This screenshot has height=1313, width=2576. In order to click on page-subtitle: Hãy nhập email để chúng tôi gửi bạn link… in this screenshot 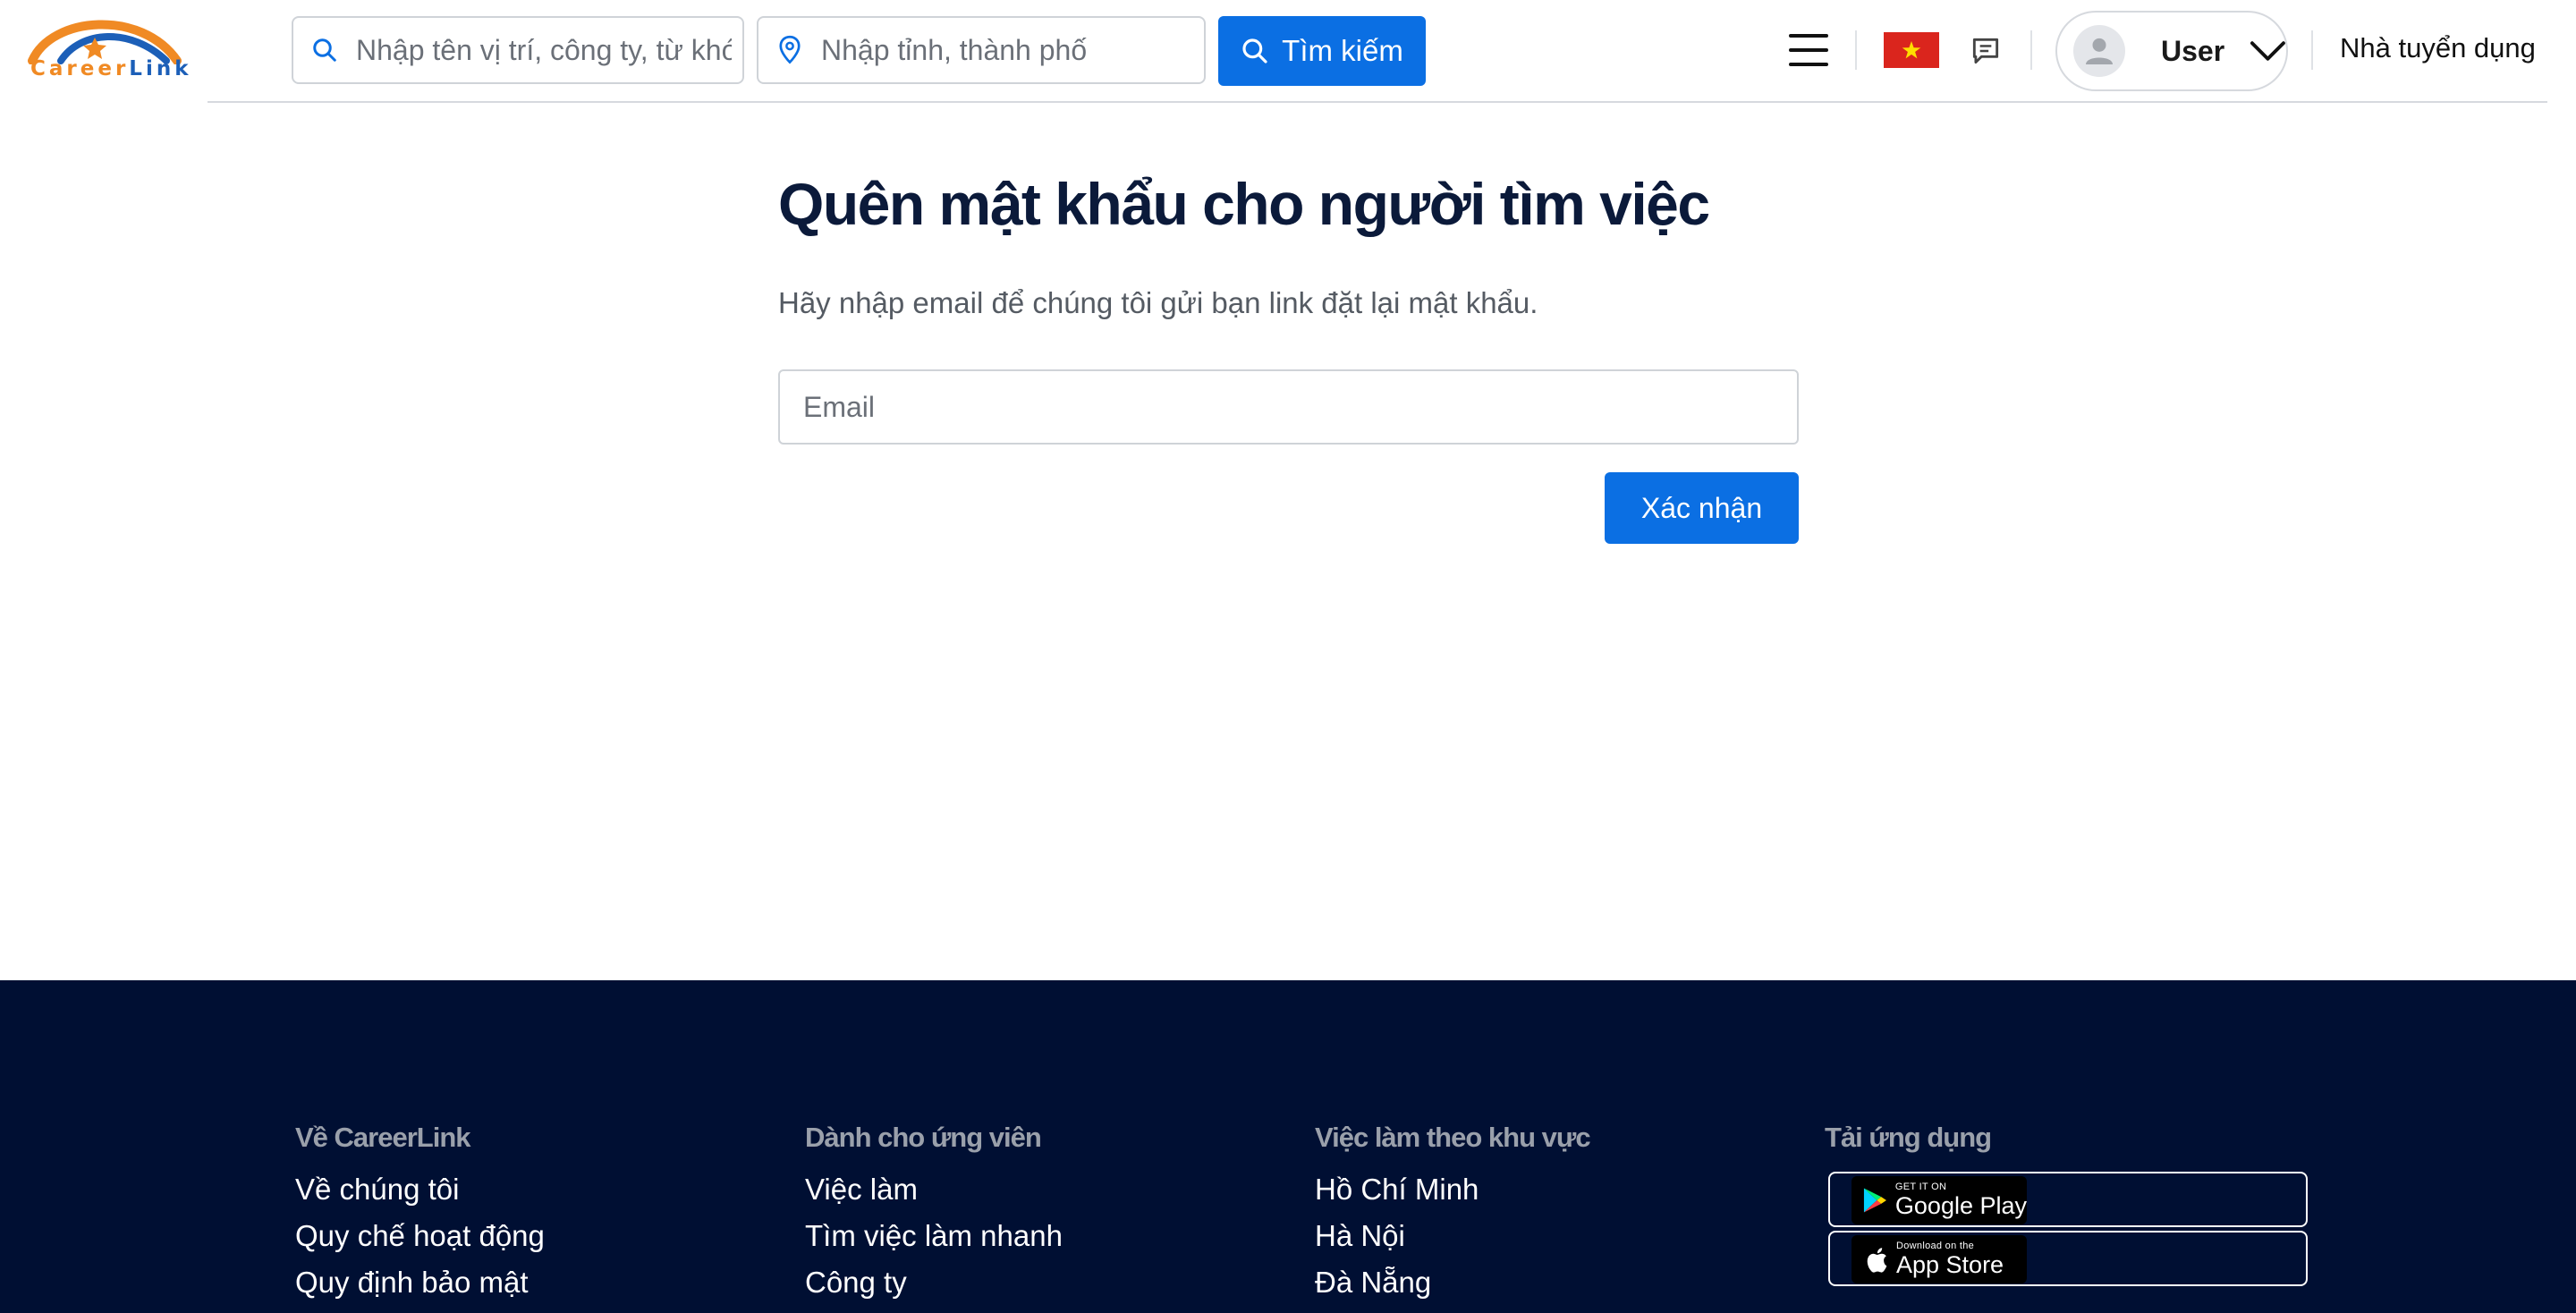, I will do `click(1158, 302)`.